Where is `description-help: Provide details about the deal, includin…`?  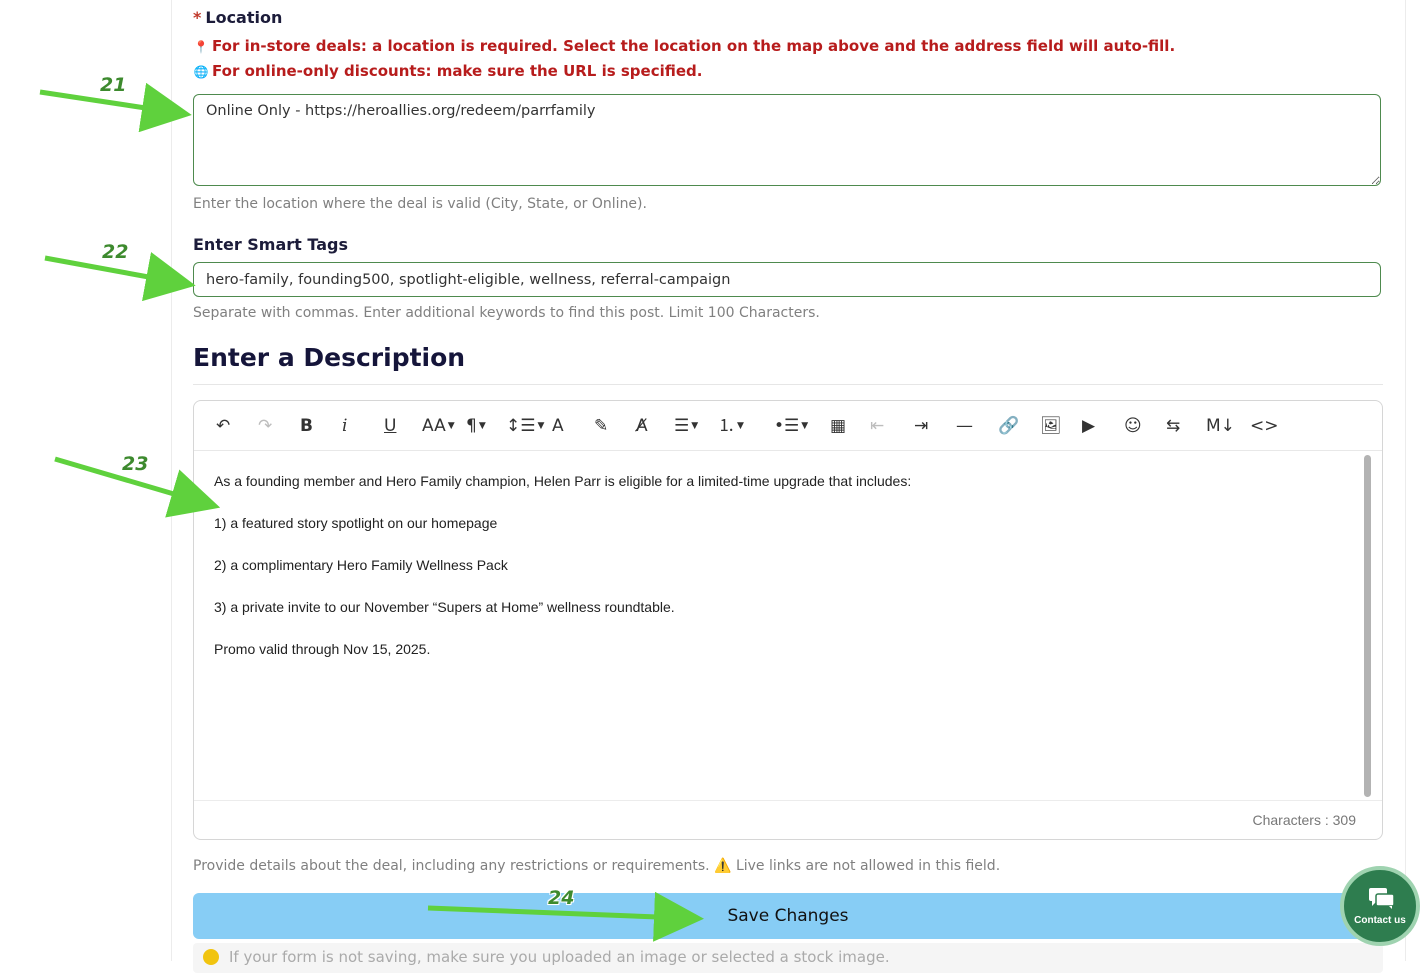
description-help: Provide details about the deal, includin… is located at coordinates (597, 866).